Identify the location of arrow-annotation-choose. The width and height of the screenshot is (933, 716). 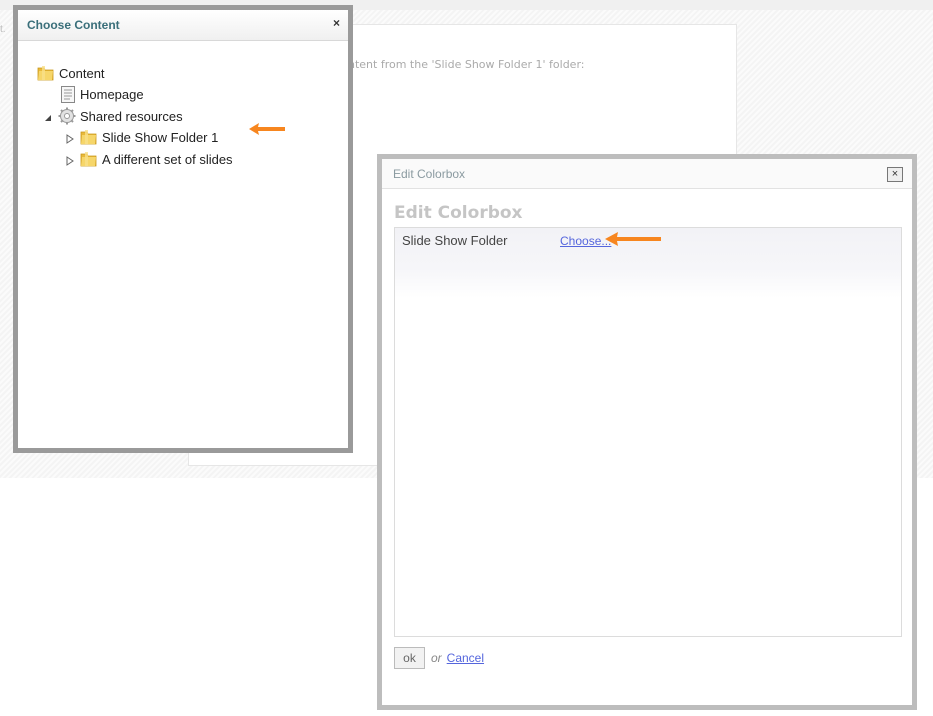
(633, 239).